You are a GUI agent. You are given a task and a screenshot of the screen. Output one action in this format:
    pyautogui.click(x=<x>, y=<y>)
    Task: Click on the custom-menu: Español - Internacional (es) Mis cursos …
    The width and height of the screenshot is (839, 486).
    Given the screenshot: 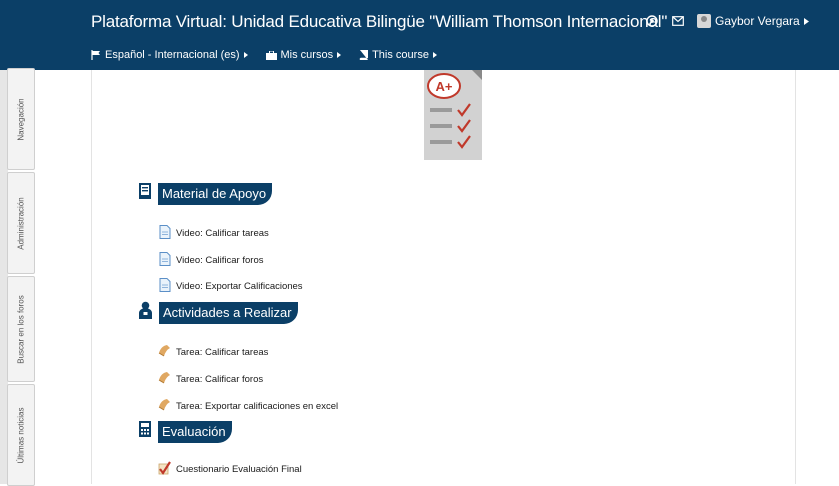 What is the action you would take?
    pyautogui.click(x=264, y=55)
    